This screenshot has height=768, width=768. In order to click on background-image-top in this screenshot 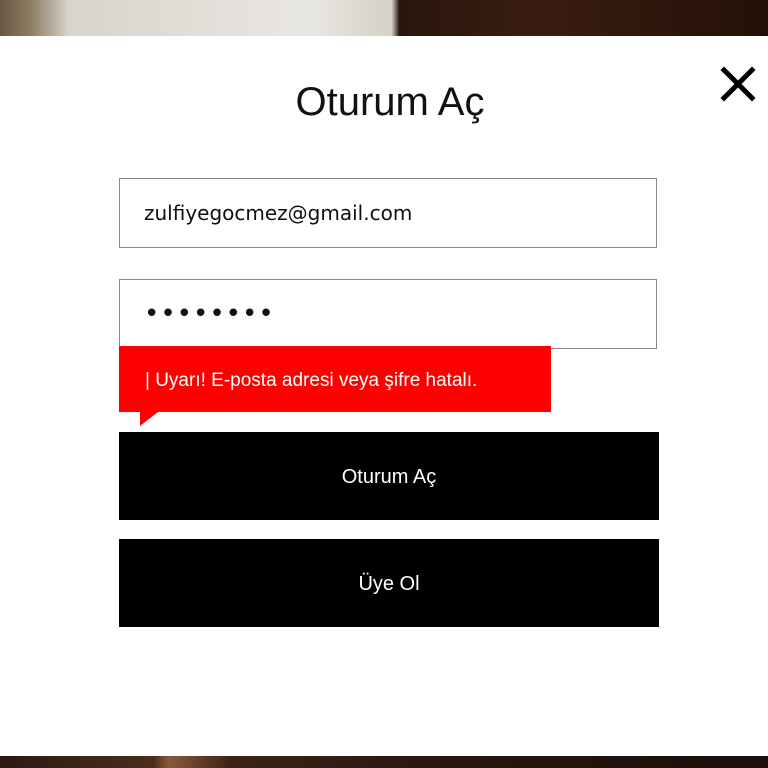, I will do `click(384, 18)`.